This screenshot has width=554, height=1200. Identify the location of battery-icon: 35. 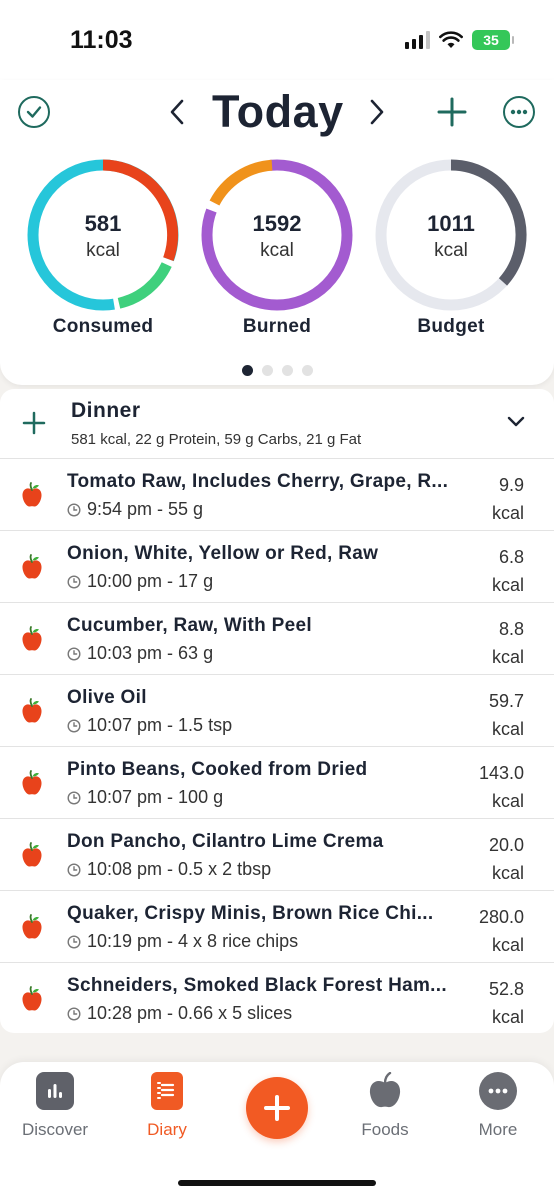
(493, 40).